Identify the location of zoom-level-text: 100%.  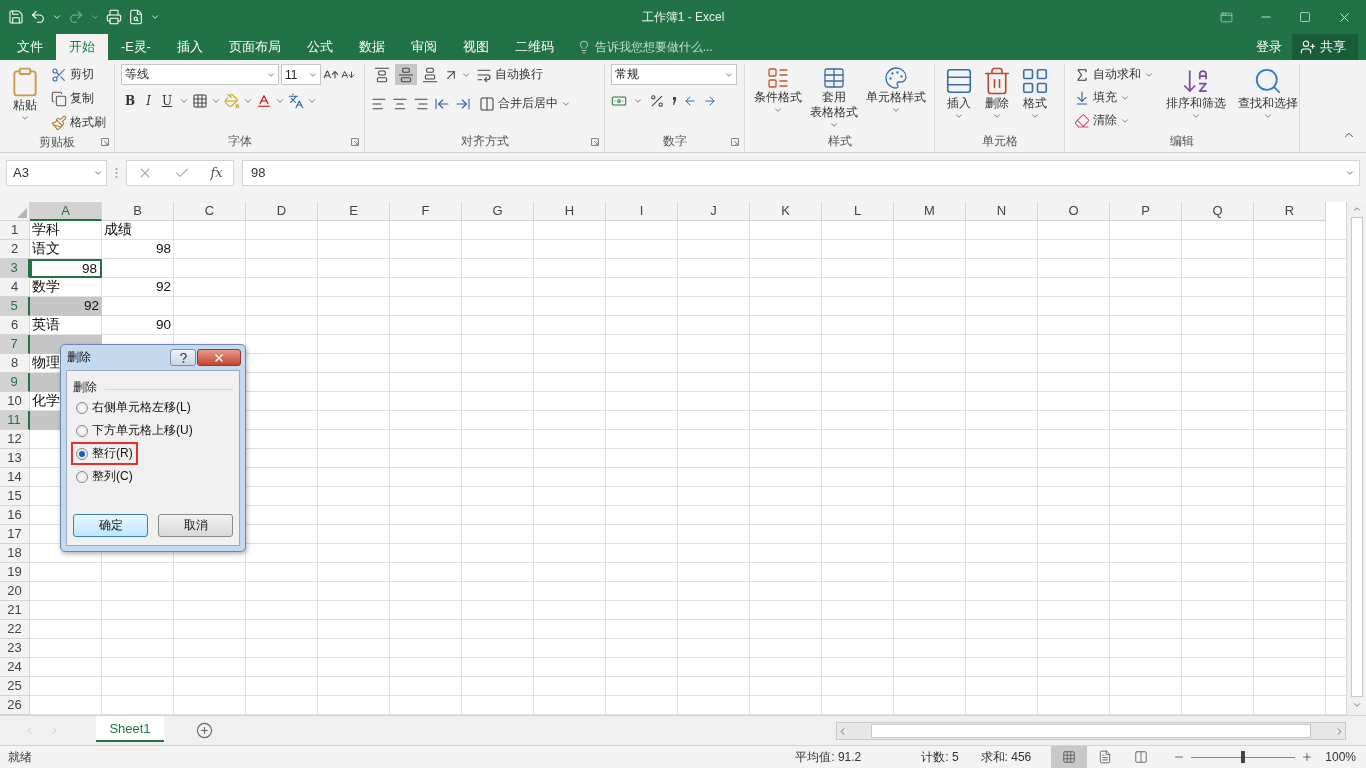
(1340, 757).